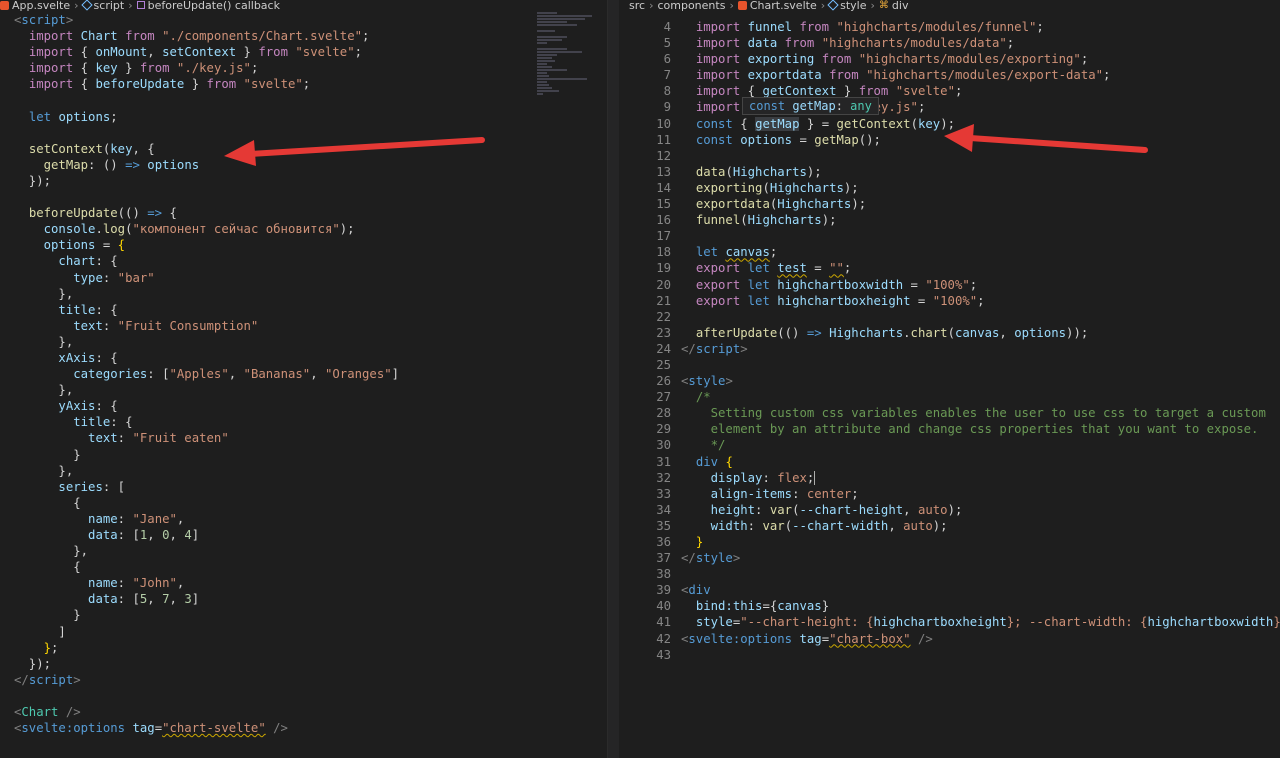 The height and width of the screenshot is (758, 1280). I want to click on code-line: 38, so click(949, 574).